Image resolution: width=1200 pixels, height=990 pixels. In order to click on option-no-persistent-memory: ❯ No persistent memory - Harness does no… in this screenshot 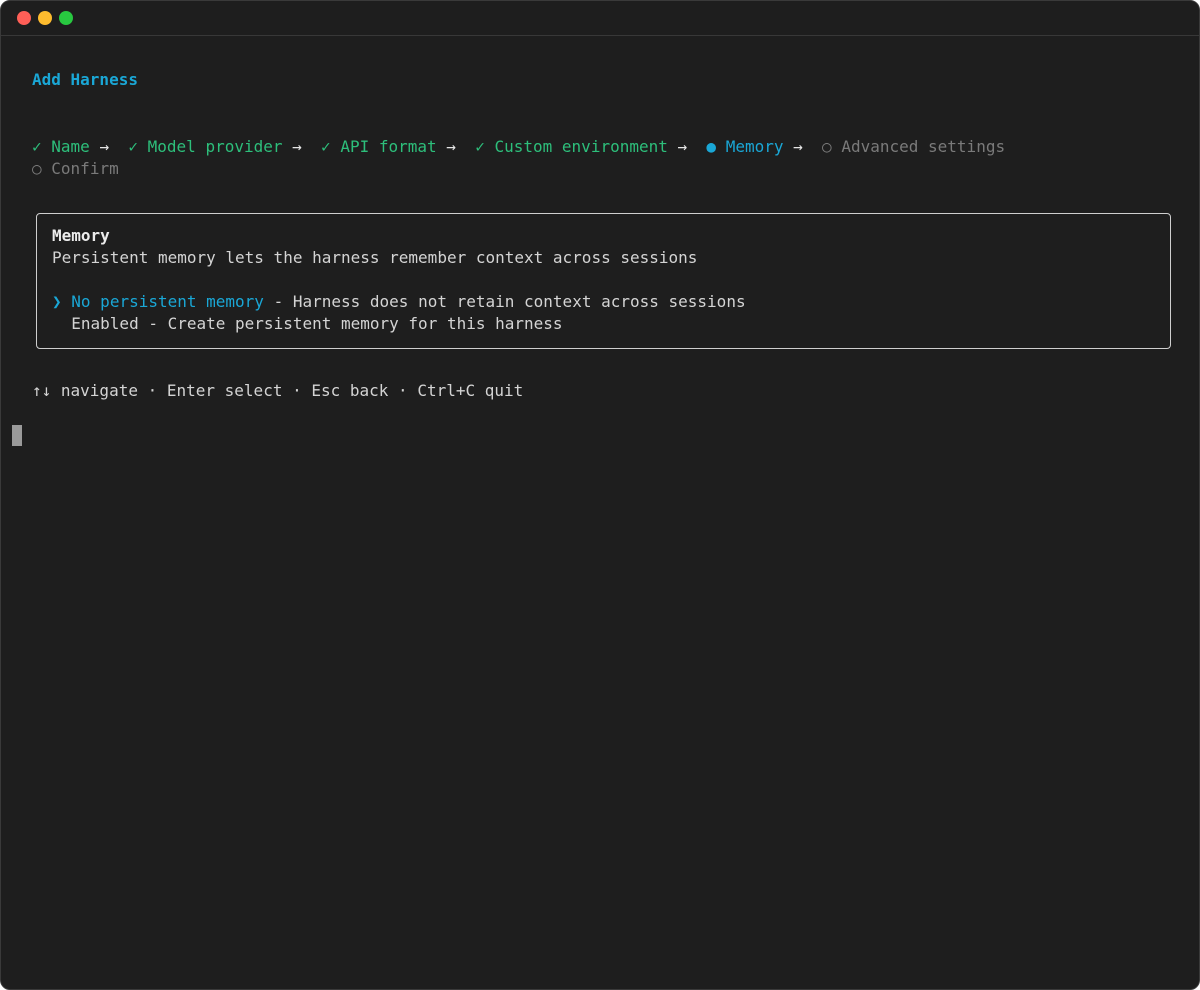, I will do `click(399, 302)`.